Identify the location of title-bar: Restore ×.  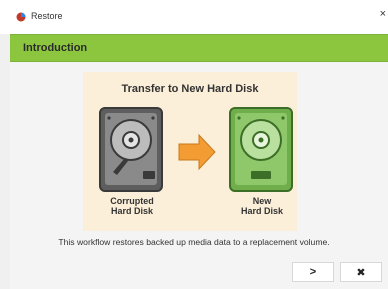
(194, 17).